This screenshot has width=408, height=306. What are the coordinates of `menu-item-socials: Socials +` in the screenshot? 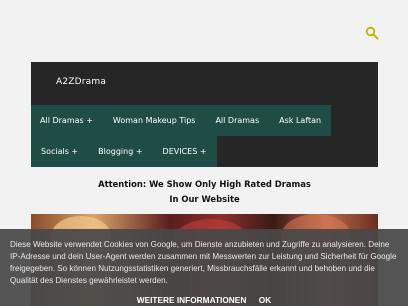 It's located at (60, 151).